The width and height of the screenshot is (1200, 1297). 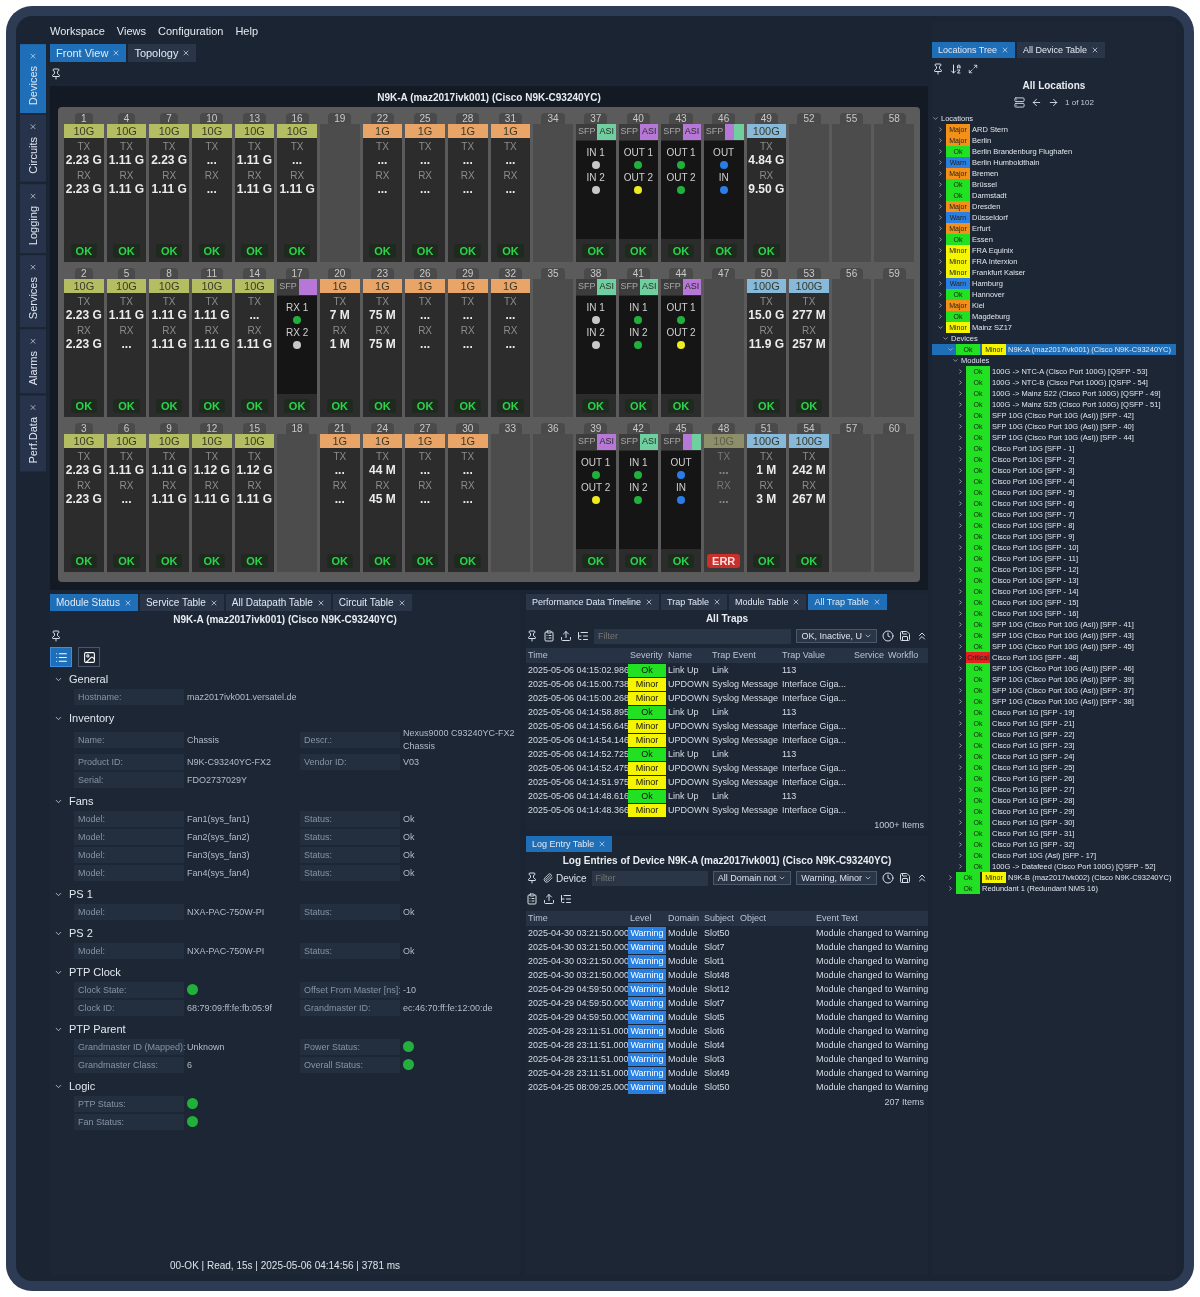 I want to click on side-tab: Logging, so click(x=33, y=218).